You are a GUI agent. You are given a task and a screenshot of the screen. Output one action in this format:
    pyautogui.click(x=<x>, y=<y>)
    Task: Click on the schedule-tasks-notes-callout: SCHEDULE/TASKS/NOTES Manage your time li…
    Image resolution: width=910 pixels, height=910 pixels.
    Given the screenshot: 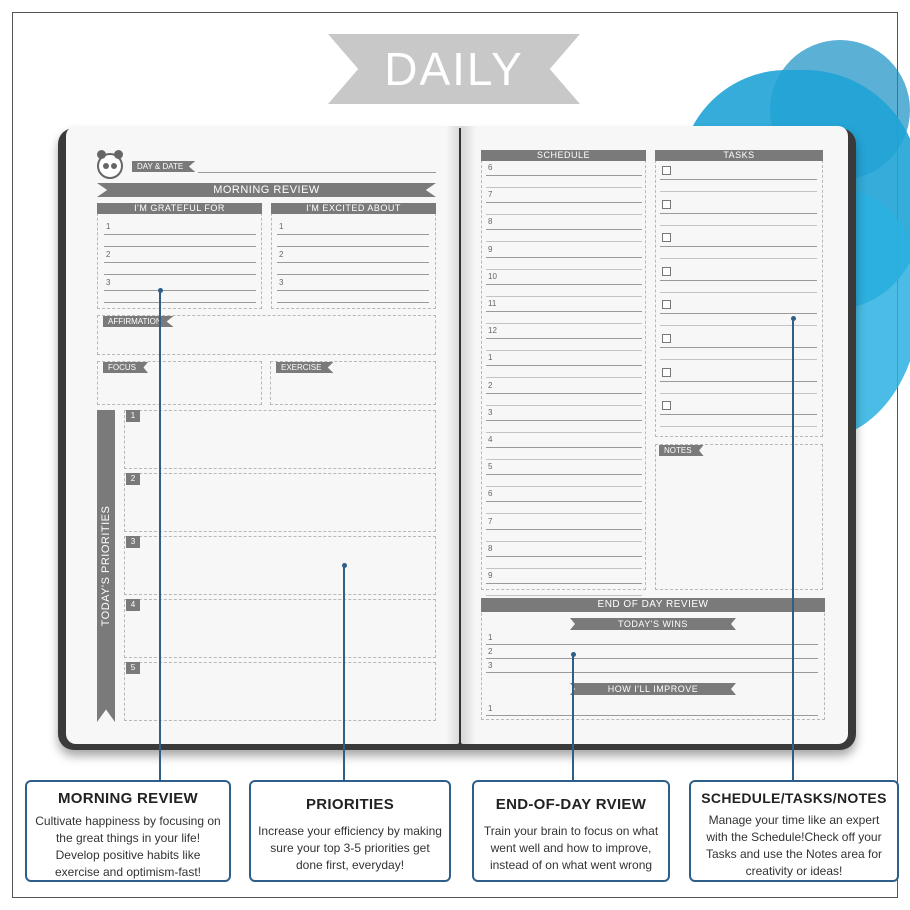 What is the action you would take?
    pyautogui.click(x=794, y=831)
    